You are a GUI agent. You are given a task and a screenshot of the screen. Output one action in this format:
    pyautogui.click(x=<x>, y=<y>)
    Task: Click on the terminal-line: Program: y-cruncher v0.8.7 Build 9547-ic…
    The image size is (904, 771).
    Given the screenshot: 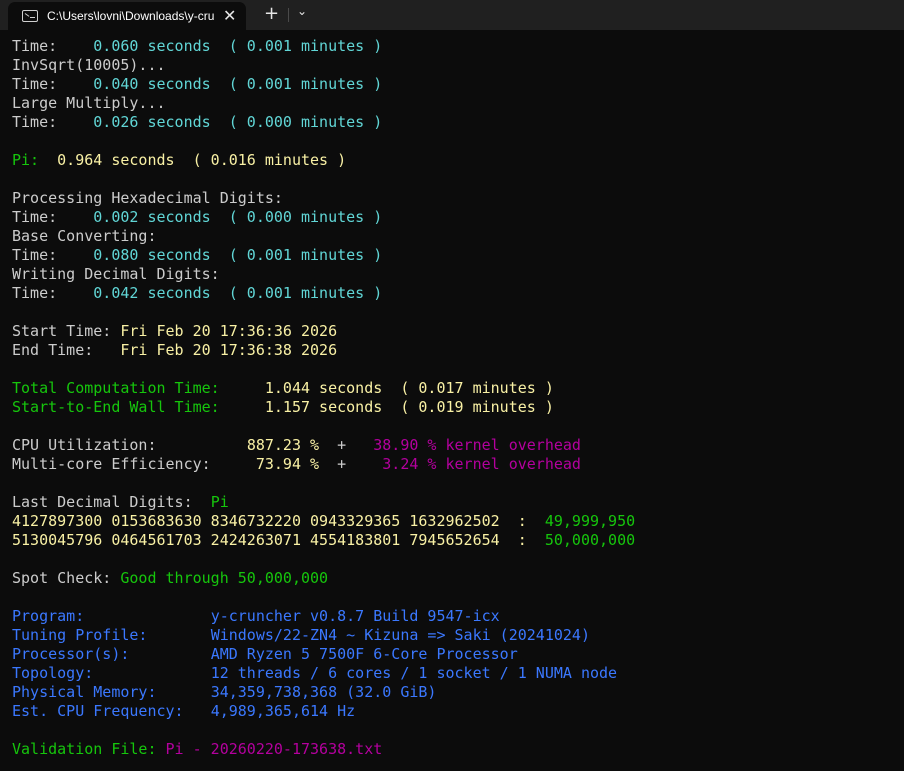 What is the action you would take?
    pyautogui.click(x=458, y=616)
    